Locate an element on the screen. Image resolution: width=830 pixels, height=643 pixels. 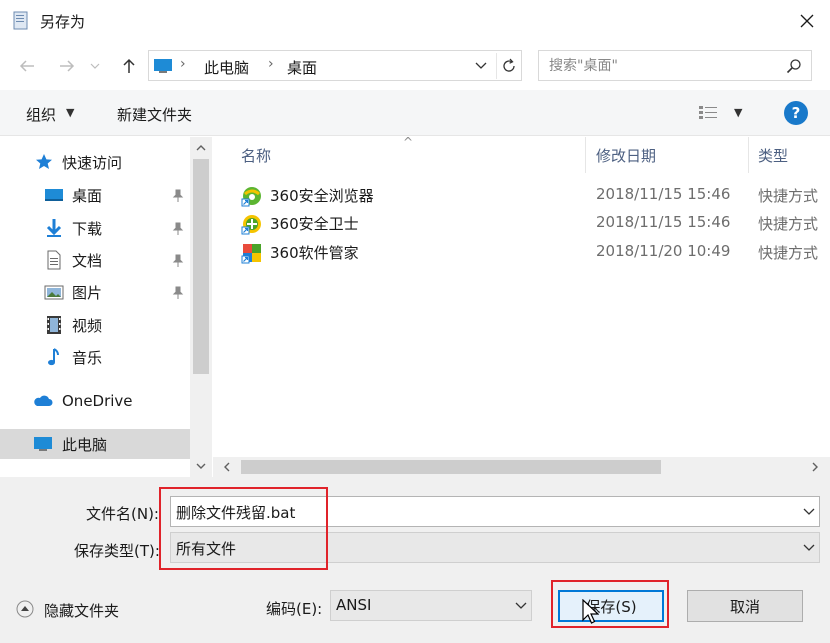
encoding-label: 编码(E): is located at coordinates (294, 609).